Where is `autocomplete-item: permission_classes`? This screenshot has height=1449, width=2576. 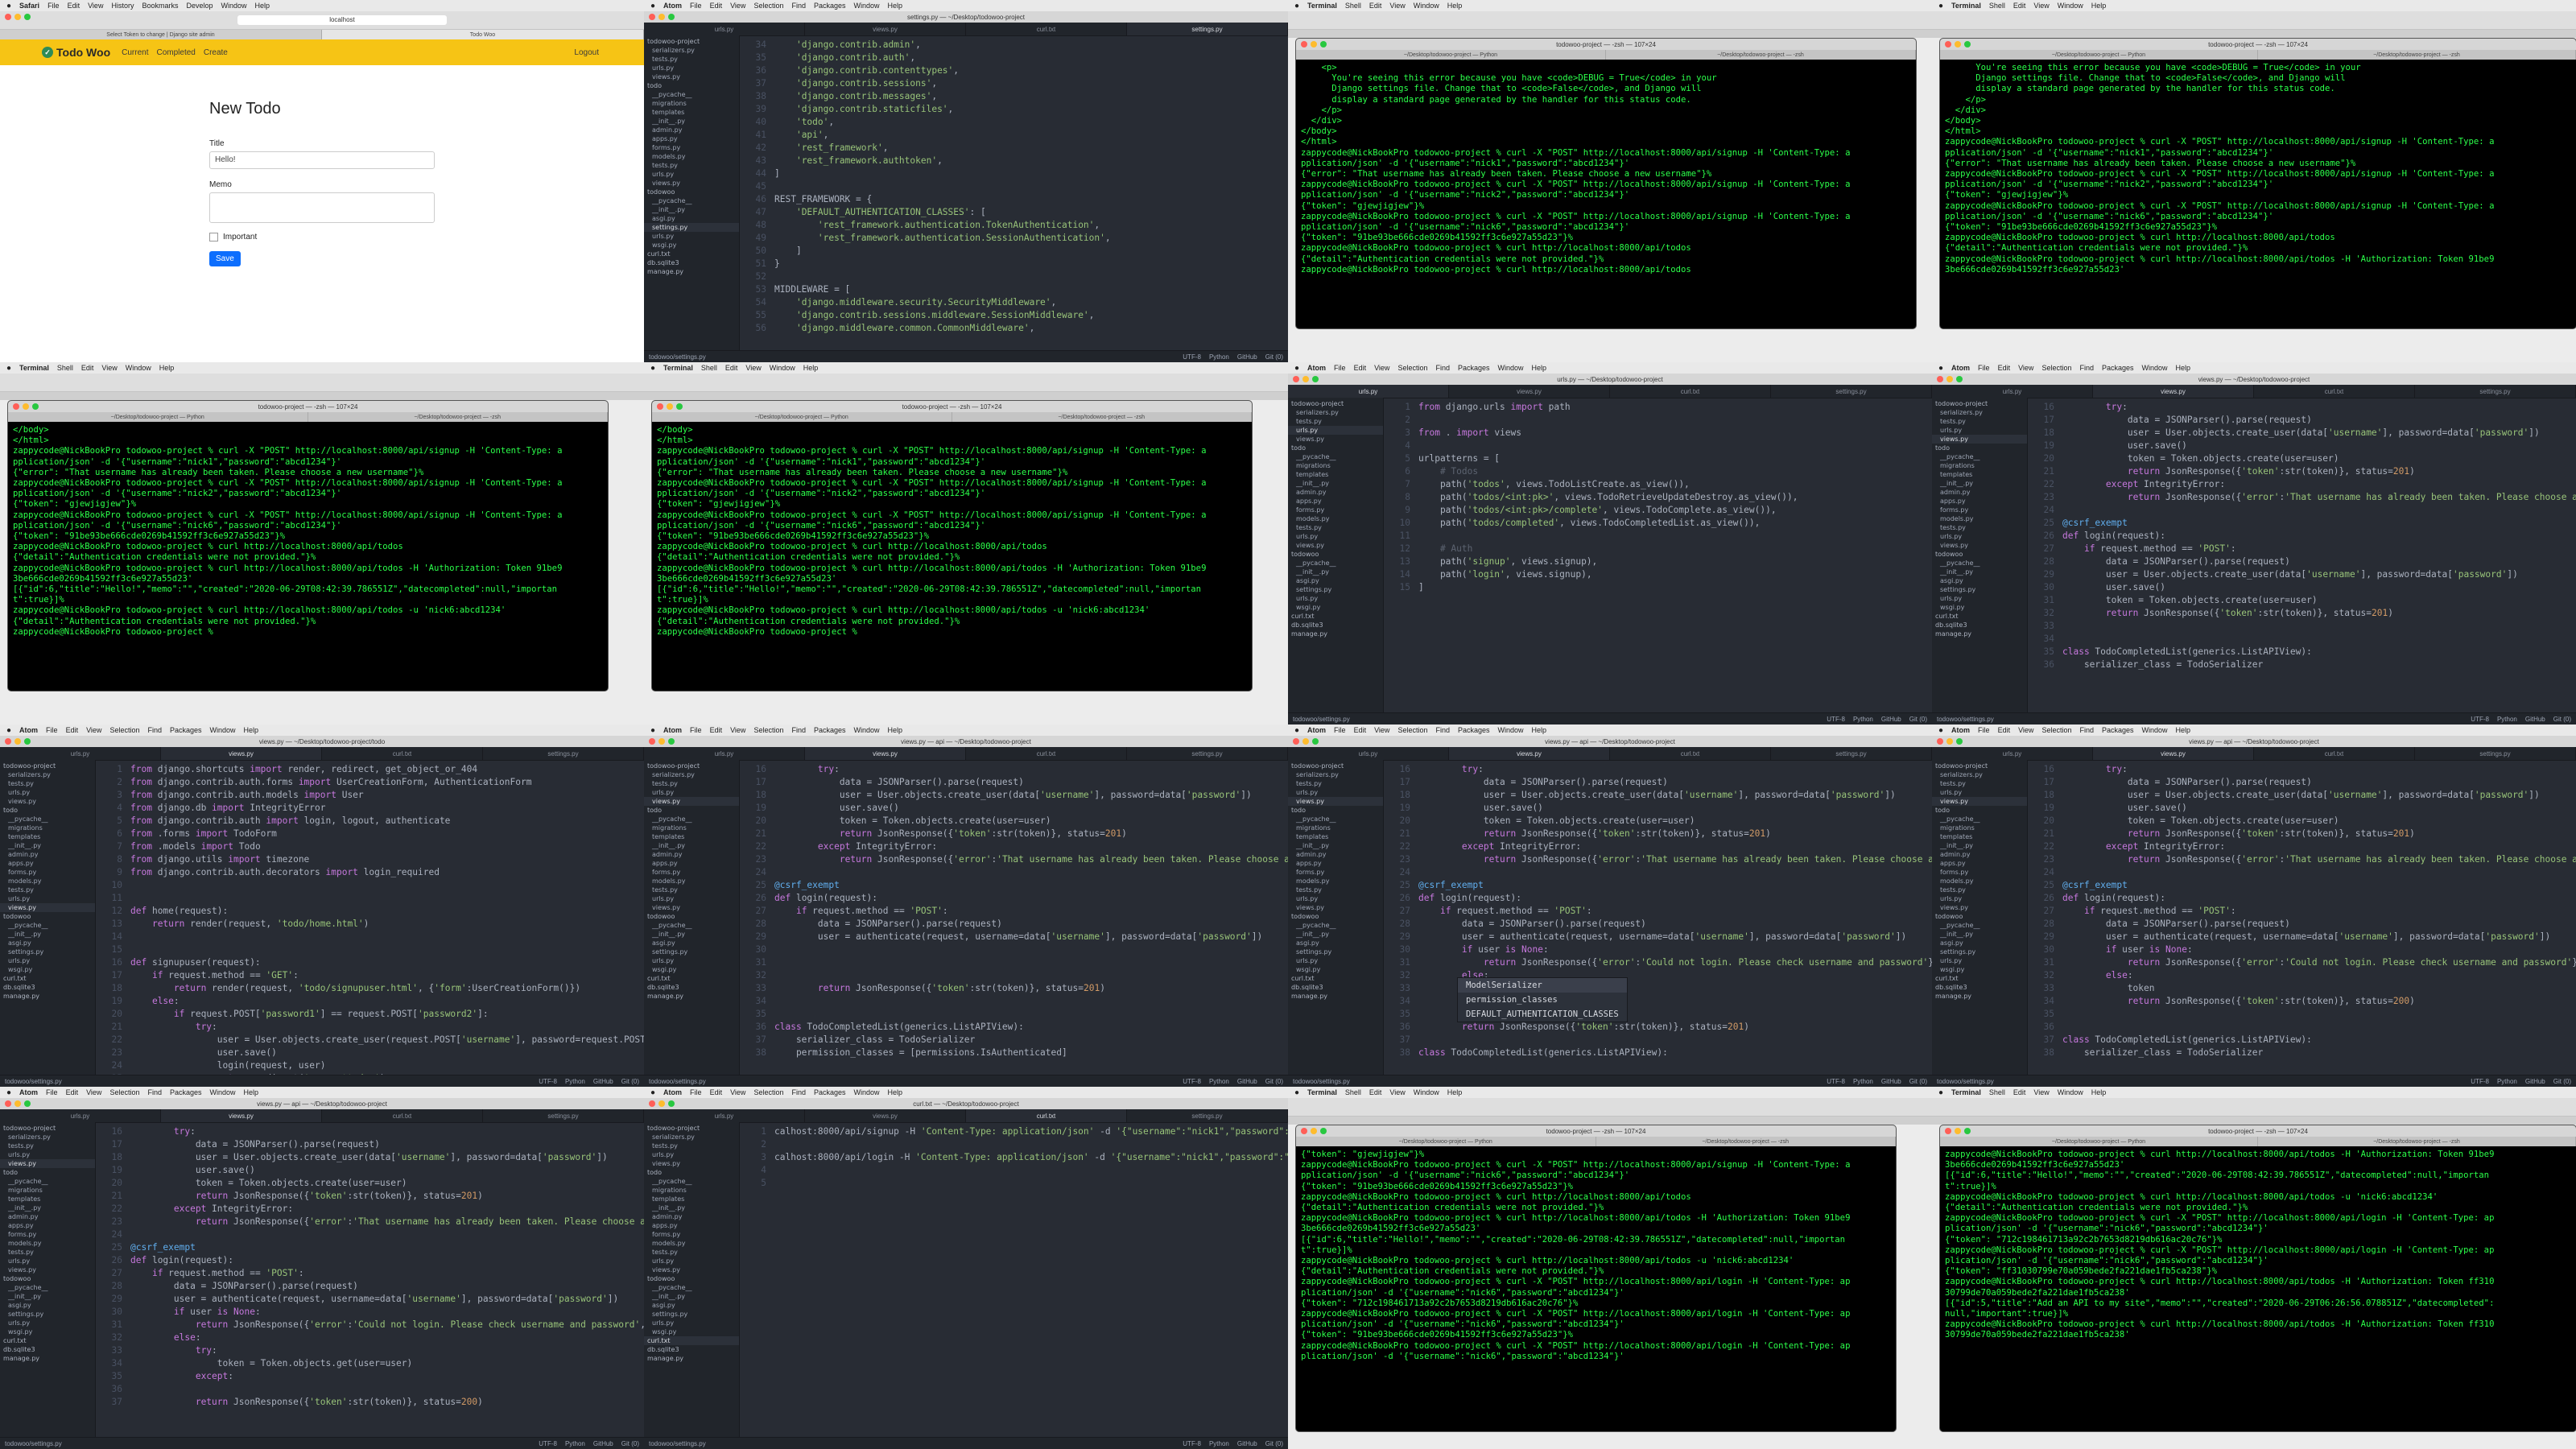 autocomplete-item: permission_classes is located at coordinates (1542, 1000).